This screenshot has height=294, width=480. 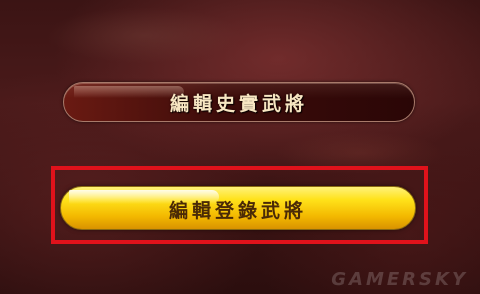 I want to click on button-gloss, so click(x=129, y=92).